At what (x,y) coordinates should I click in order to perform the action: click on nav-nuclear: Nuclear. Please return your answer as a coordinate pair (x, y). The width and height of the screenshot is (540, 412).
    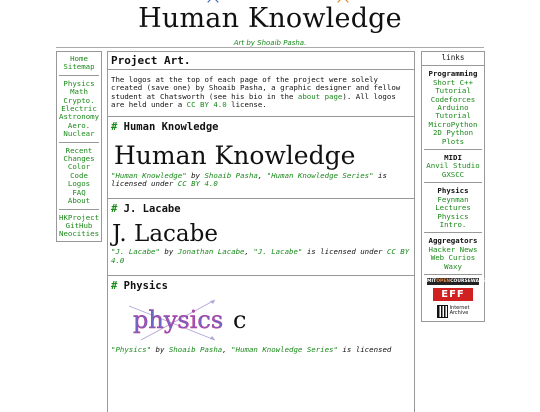
    Looking at the image, I should click on (79, 133).